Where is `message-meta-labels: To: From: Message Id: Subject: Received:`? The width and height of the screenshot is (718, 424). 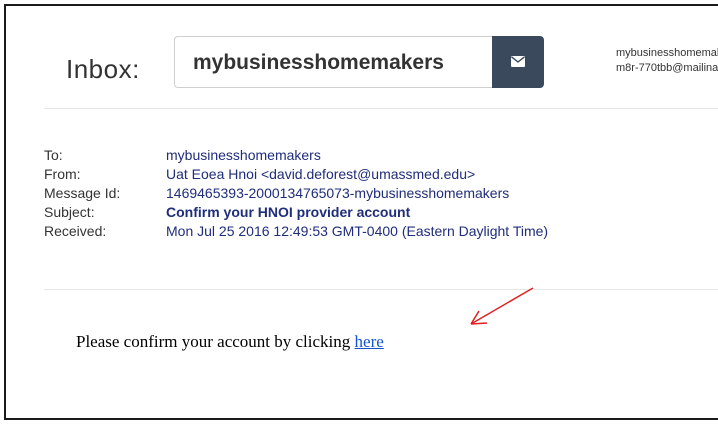 message-meta-labels: To: From: Message Id: Subject: Received: is located at coordinates (82, 193).